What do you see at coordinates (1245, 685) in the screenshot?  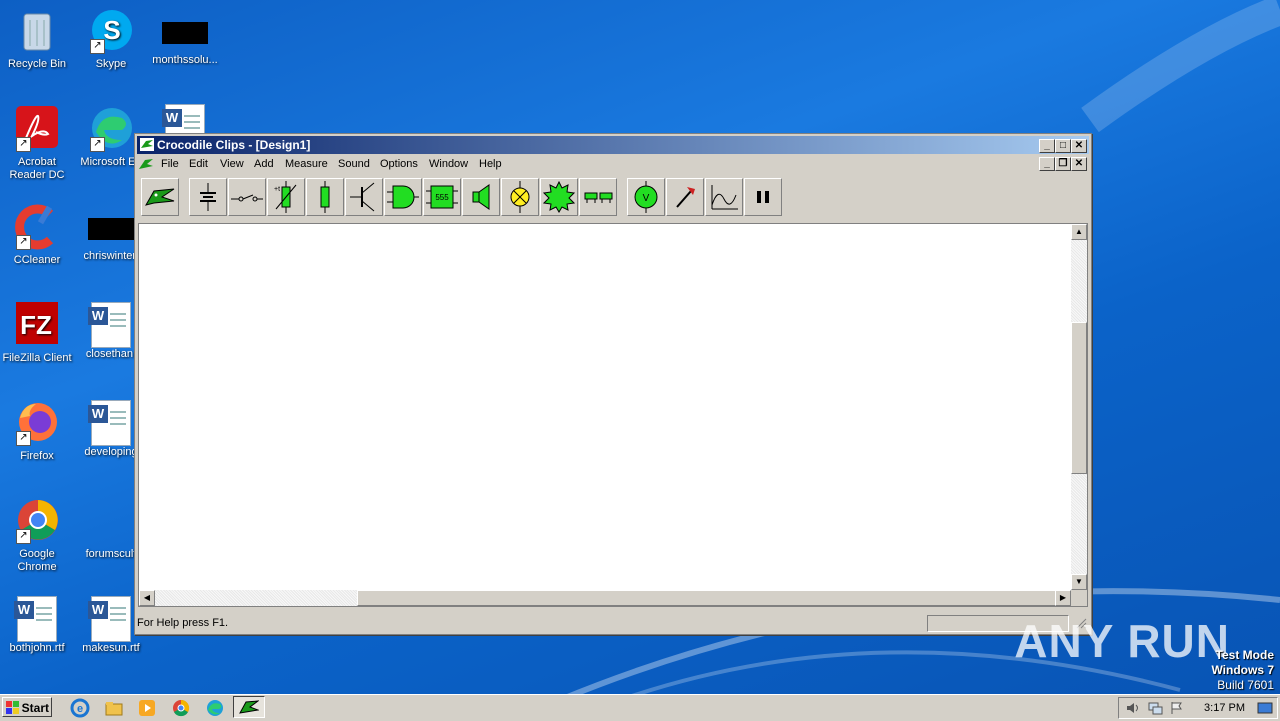 I see `test-mode-line3: Build 7601` at bounding box center [1245, 685].